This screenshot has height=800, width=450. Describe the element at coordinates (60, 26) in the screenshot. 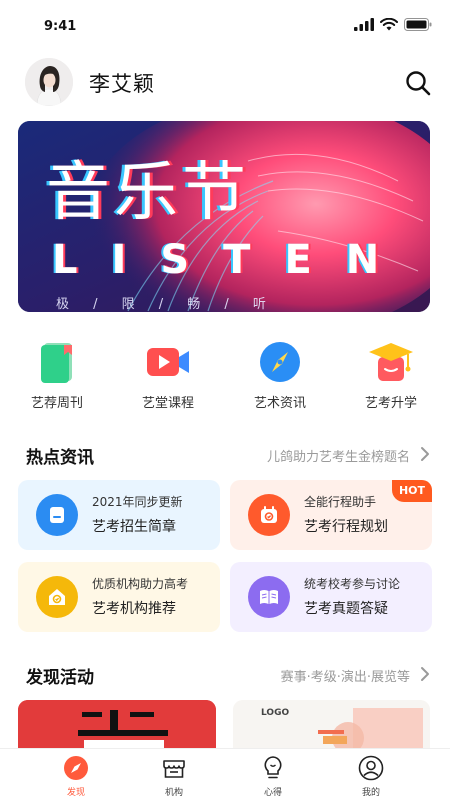

I see `status-time: 9:41` at that location.